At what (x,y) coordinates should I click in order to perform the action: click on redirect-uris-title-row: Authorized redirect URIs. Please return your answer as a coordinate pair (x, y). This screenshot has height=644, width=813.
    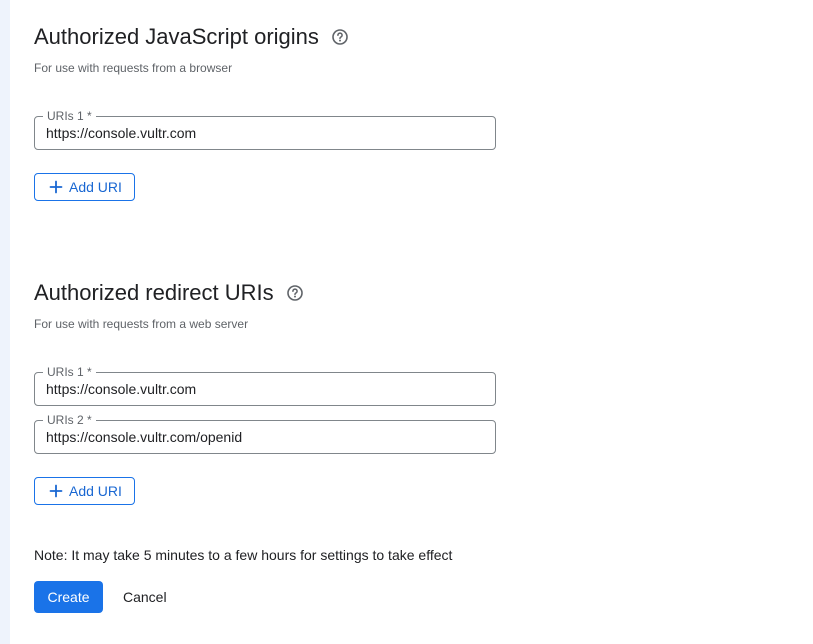
    Looking at the image, I should click on (169, 293).